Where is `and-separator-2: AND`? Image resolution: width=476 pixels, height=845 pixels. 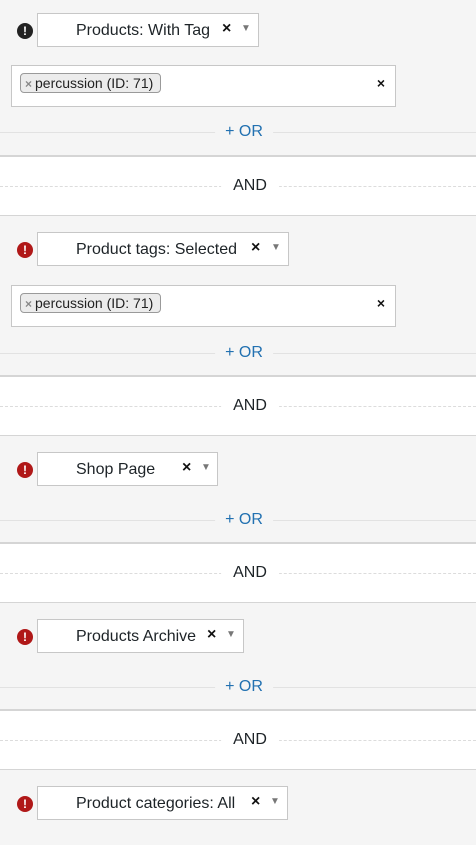 and-separator-2: AND is located at coordinates (238, 405).